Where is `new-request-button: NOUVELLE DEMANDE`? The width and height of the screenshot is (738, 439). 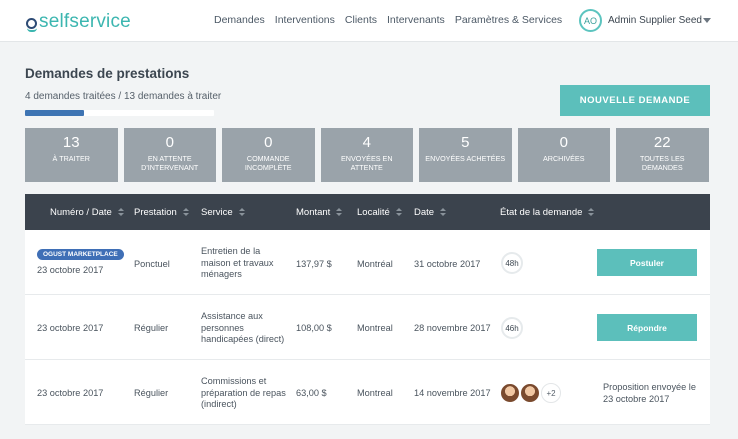
new-request-button: NOUVELLE DEMANDE is located at coordinates (635, 100).